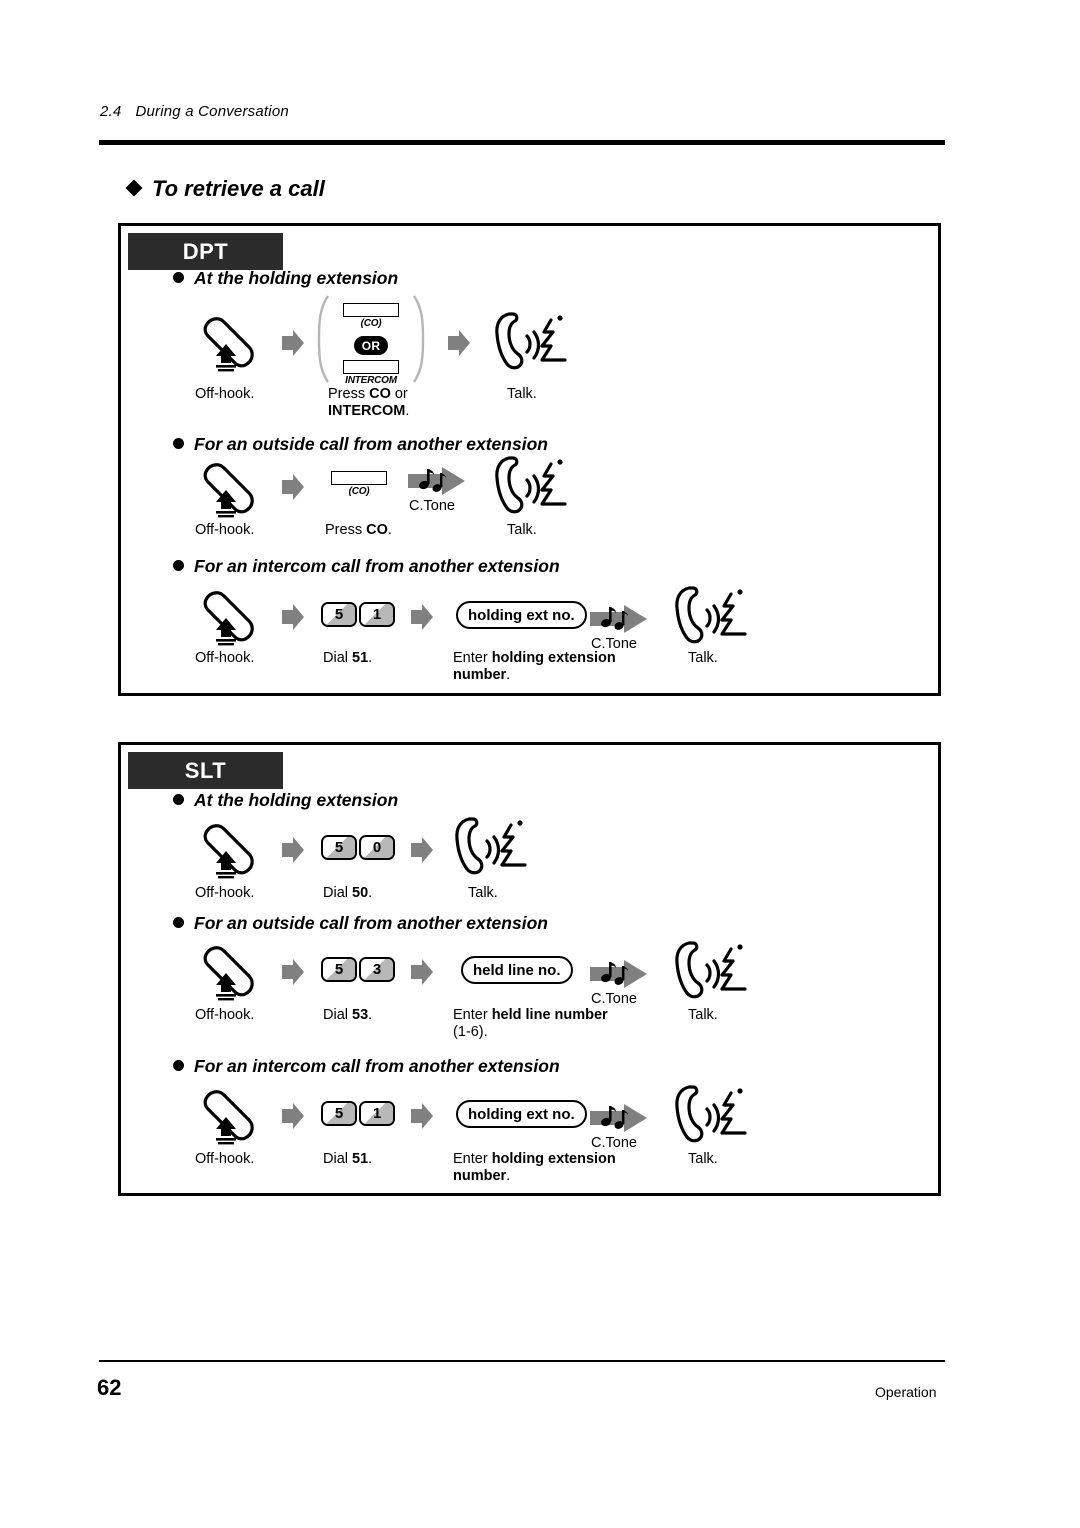  I want to click on slt-step-caption-1-1: Off-hook., so click(225, 893).